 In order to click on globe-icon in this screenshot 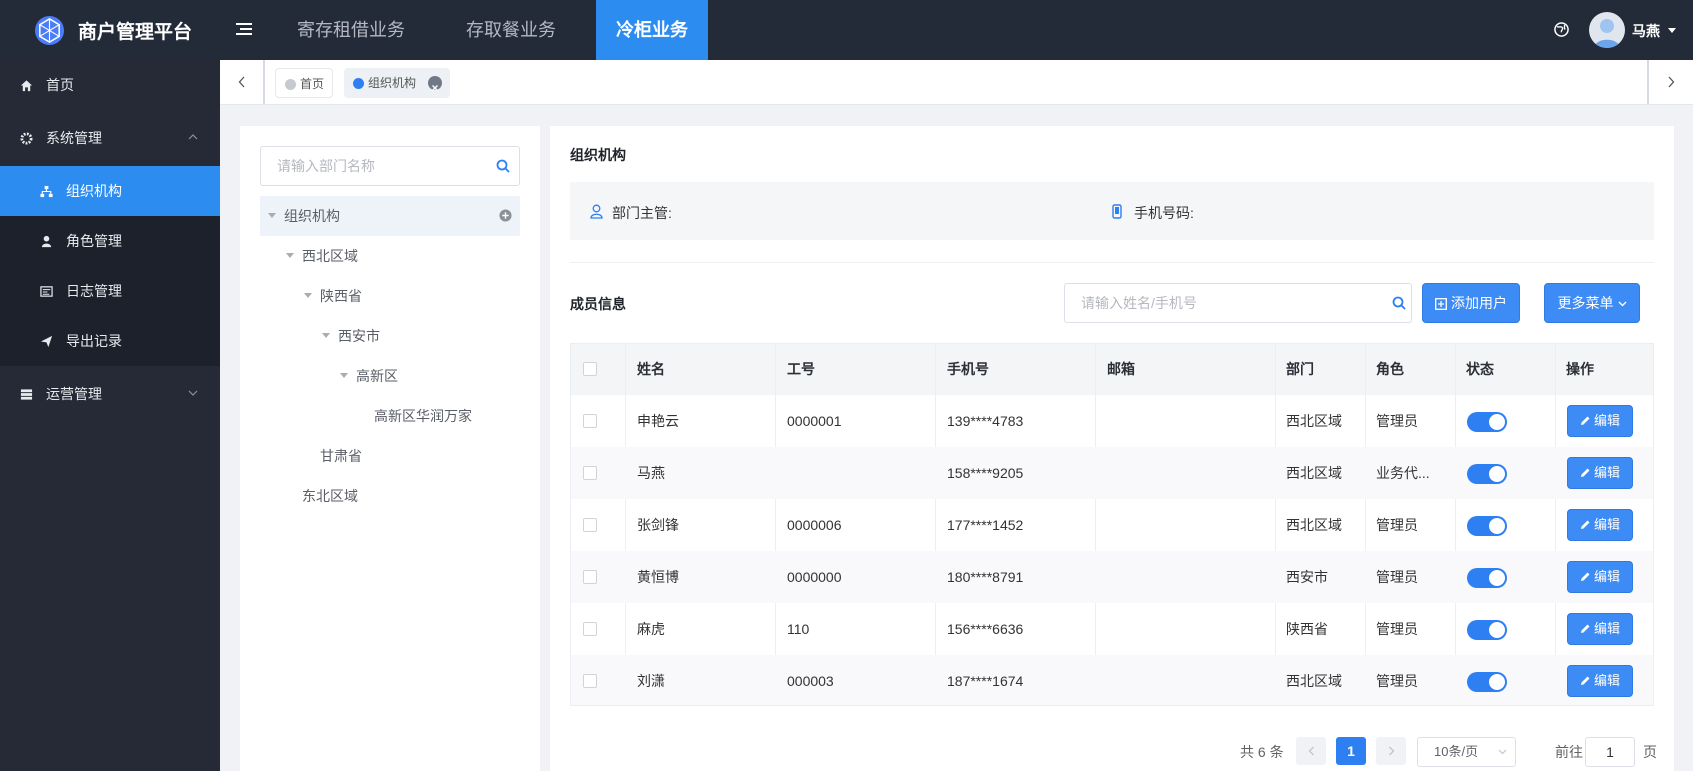, I will do `click(1561, 29)`.